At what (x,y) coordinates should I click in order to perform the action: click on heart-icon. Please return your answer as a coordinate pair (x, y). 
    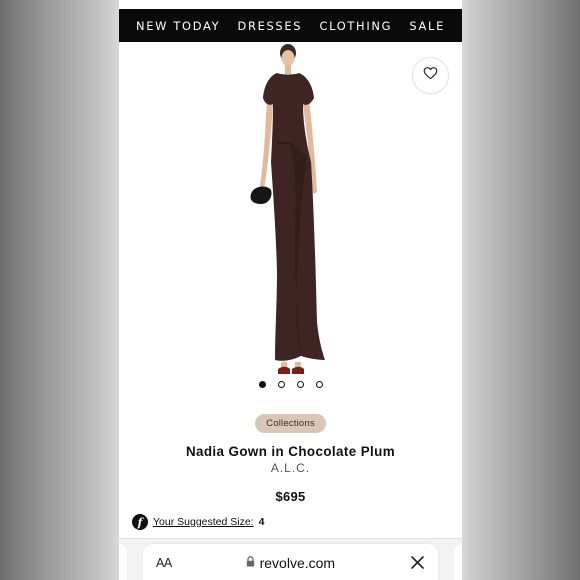
    Looking at the image, I should click on (430, 75).